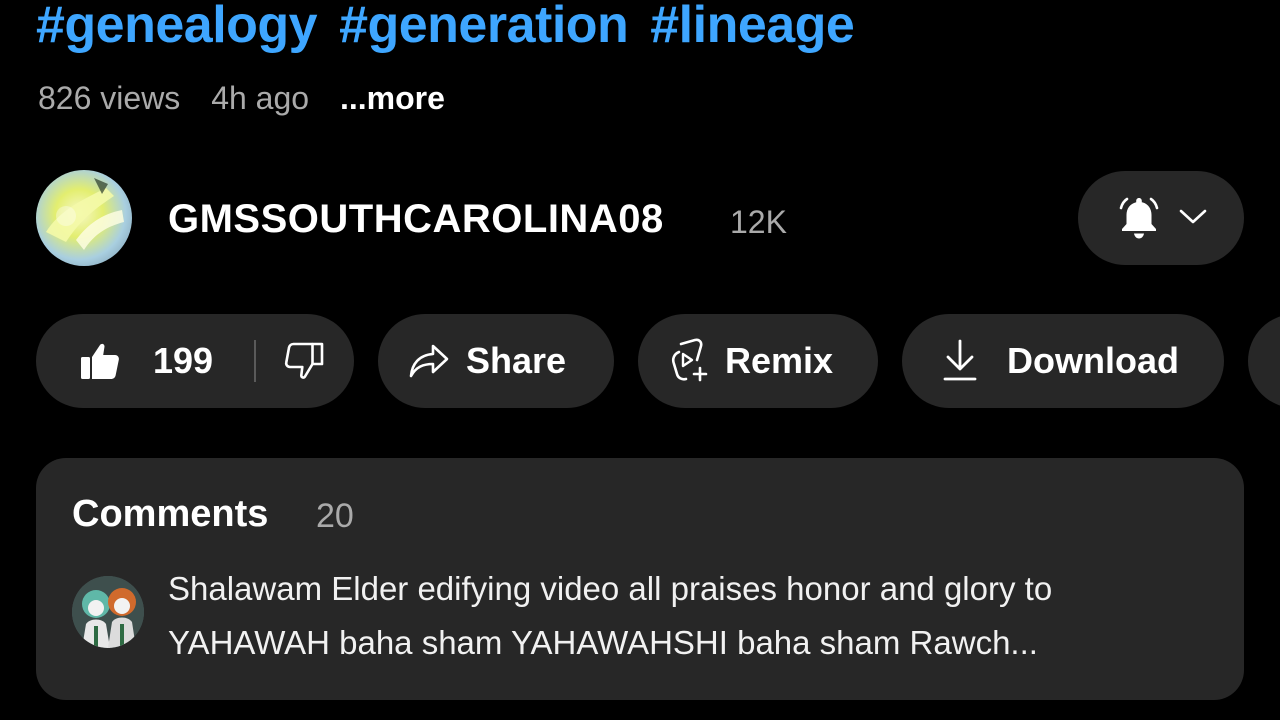  Describe the element at coordinates (752, 27) in the screenshot. I see `hashtag-lineage: #lineage` at that location.